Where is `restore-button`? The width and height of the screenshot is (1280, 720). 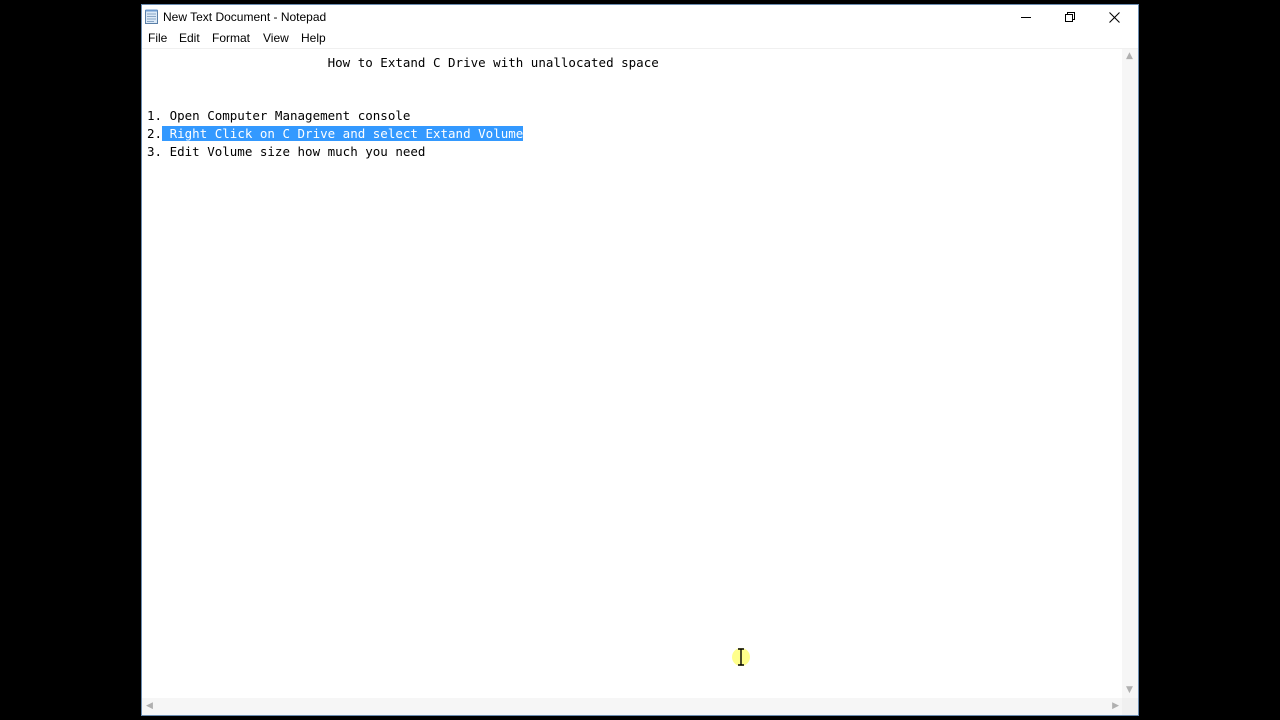
restore-button is located at coordinates (1070, 17).